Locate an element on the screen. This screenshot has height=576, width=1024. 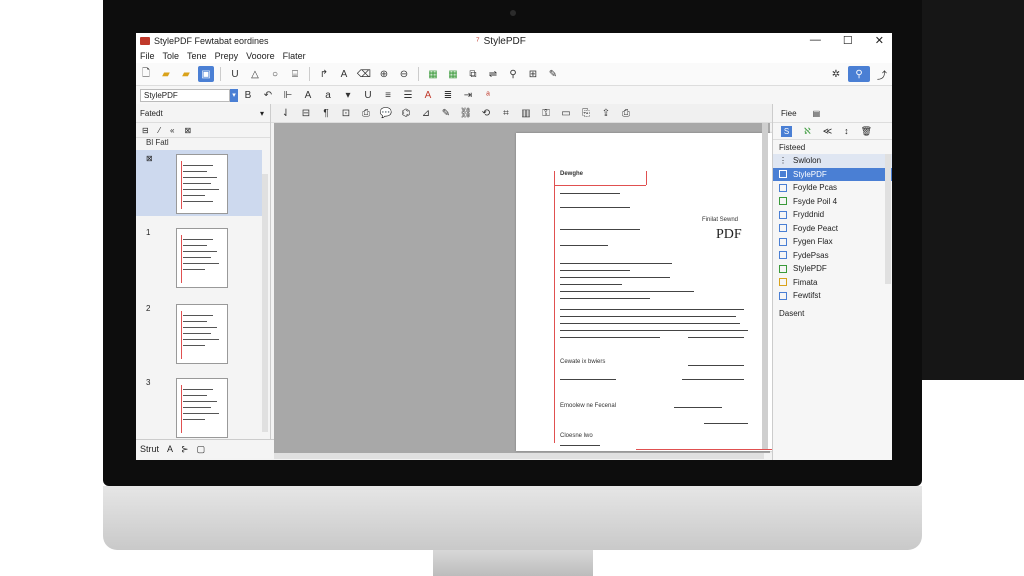
comment-icon: 💬 is located at coordinates (386, 113).